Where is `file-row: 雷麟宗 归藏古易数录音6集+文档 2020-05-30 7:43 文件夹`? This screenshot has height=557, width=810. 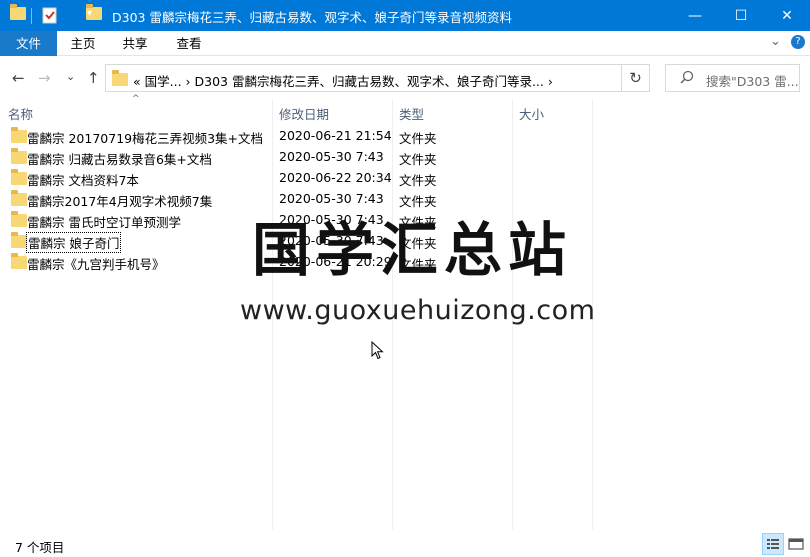
file-row: 雷麟宗 归藏古易数录音6集+文档 2020-05-30 7:43 文件夹 is located at coordinates (300, 156).